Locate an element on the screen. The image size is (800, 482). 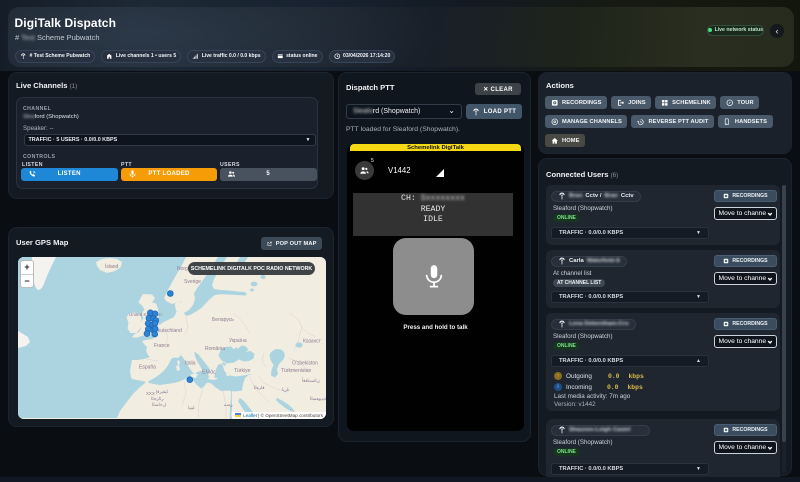
svg-text: Беларусь is located at coordinates (223, 320).